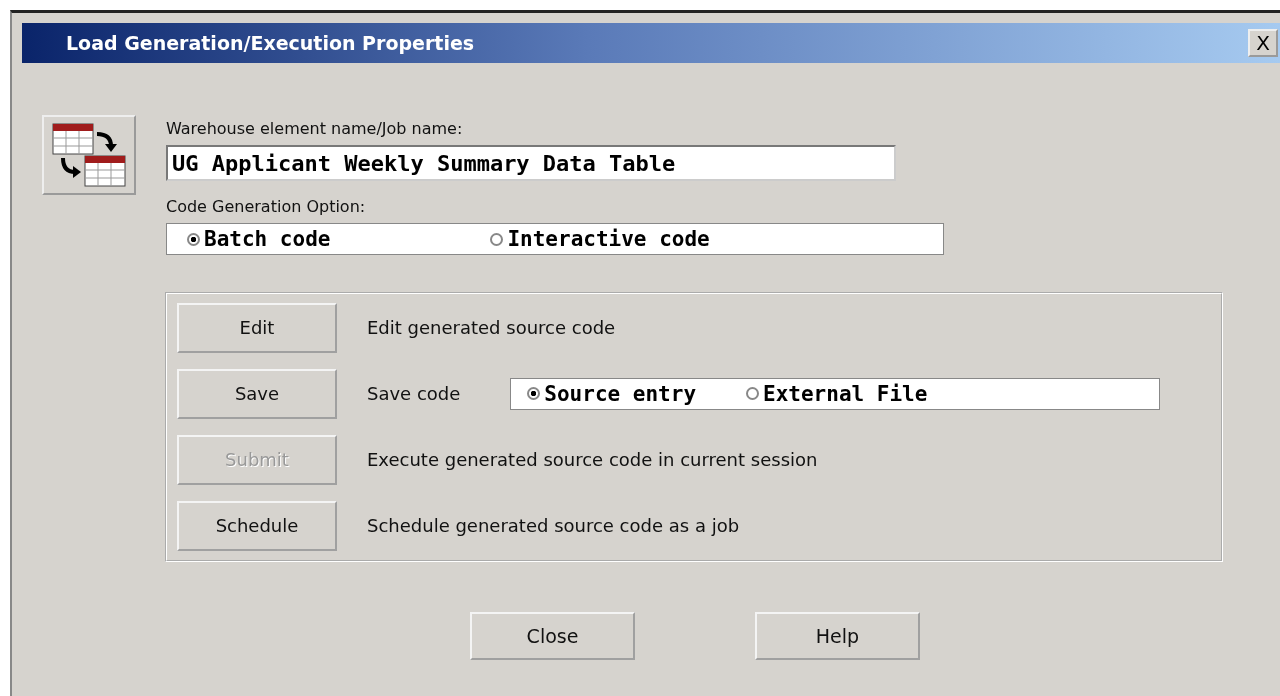  I want to click on action-button: Edit, so click(257, 327).